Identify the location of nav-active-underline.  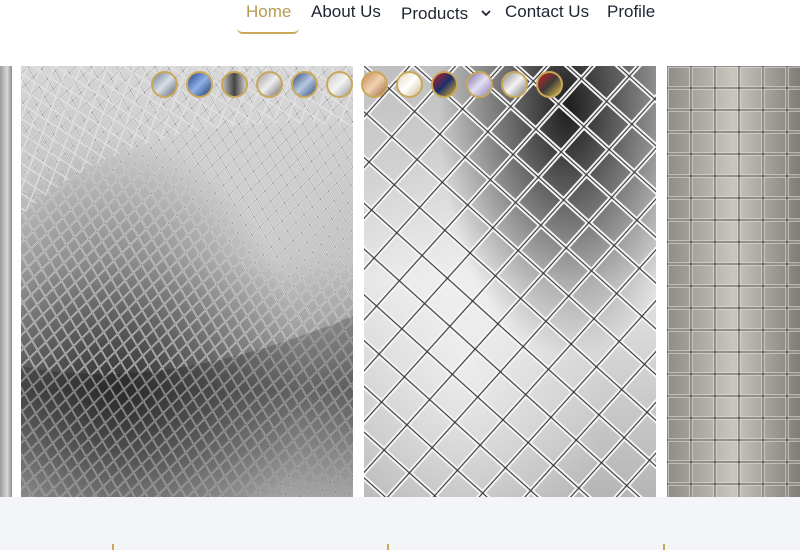
(268, 31).